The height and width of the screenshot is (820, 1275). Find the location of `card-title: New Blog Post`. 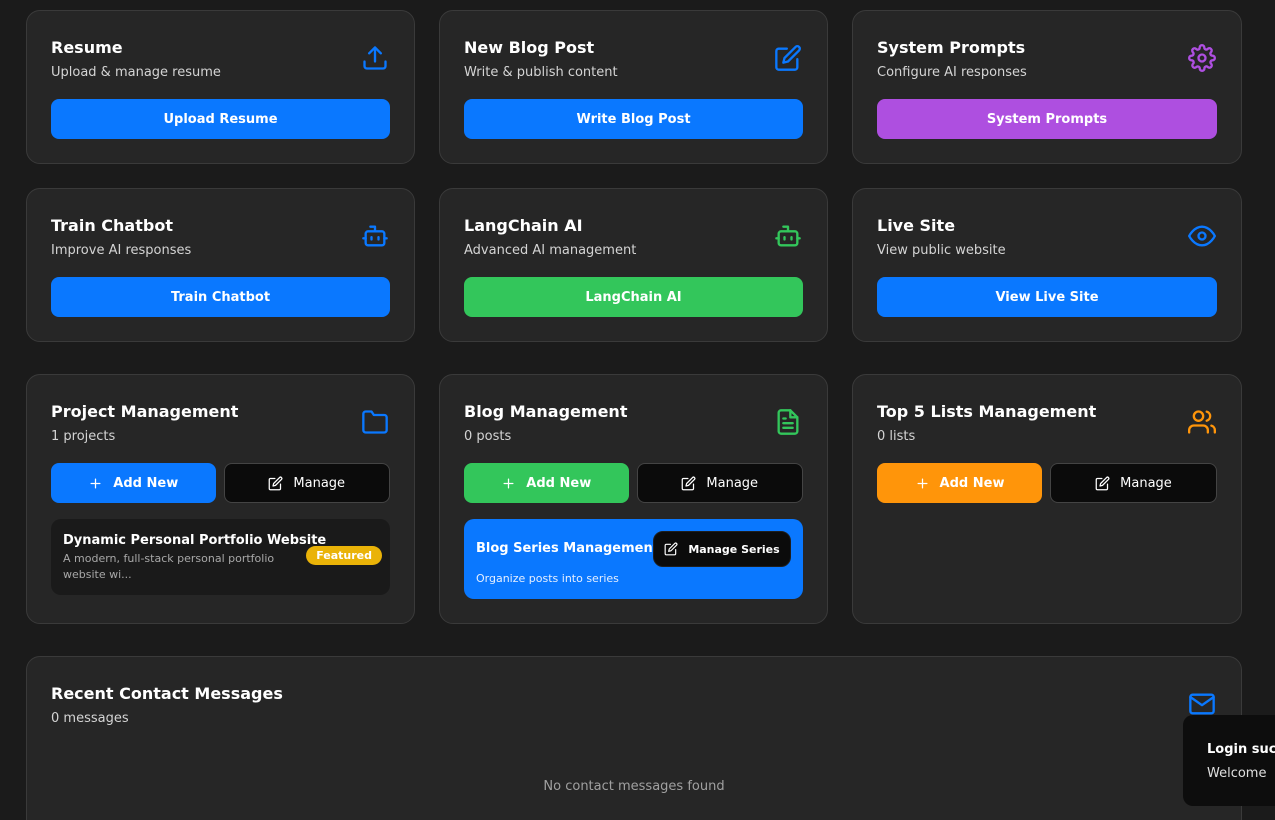

card-title: New Blog Post is located at coordinates (529, 47).